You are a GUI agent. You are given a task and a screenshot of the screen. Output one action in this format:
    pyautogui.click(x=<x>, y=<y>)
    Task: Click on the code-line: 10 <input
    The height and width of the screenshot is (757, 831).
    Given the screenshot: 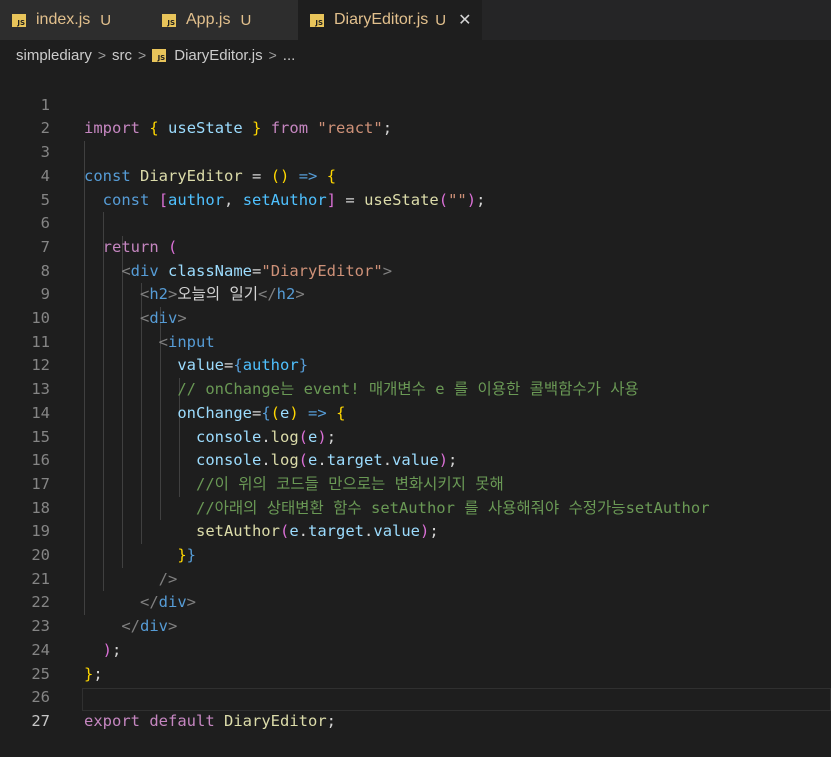 What is the action you would take?
    pyautogui.click(x=415, y=317)
    